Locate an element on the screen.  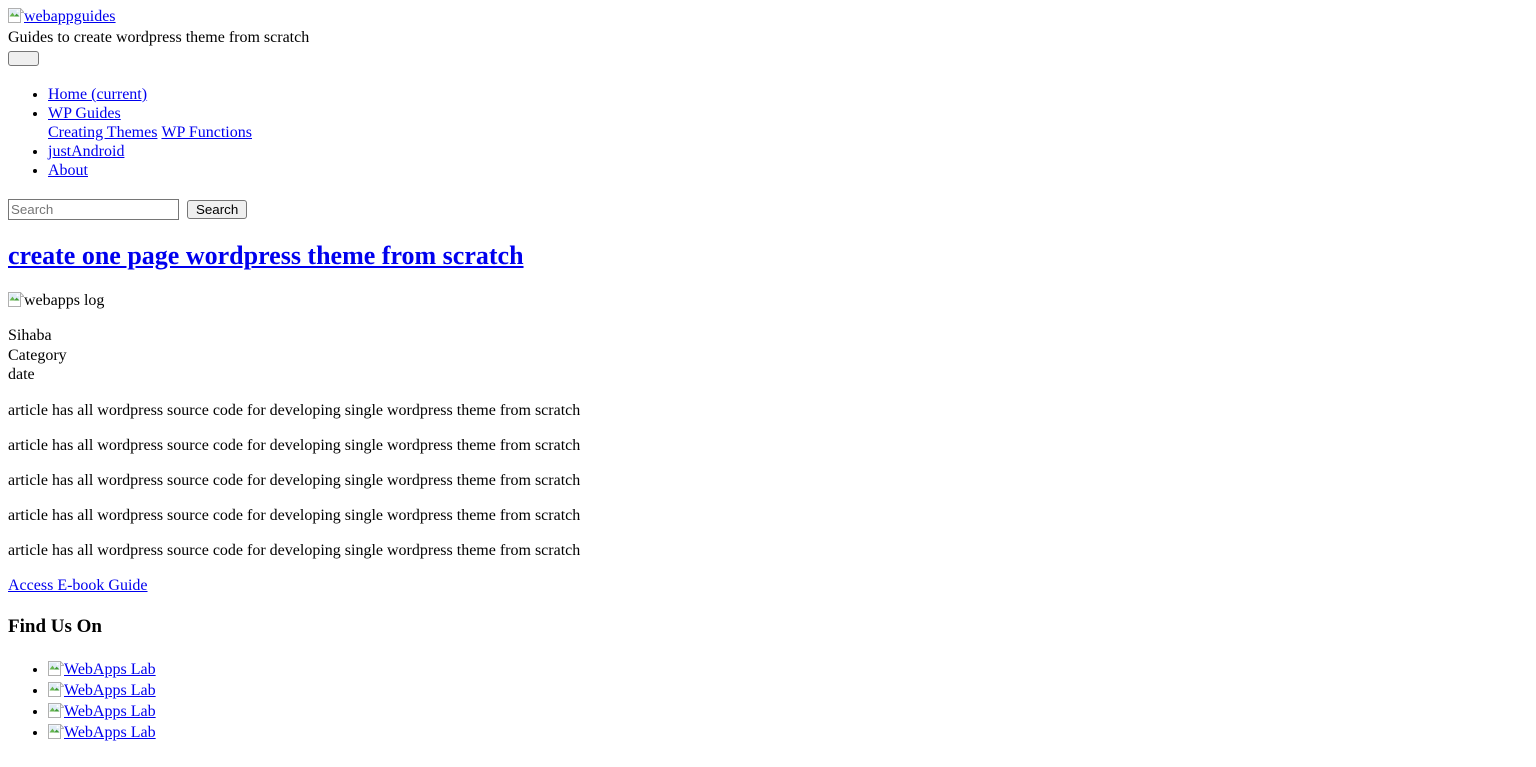
nav-link-justandroid: justAndroid is located at coordinates (86, 151).